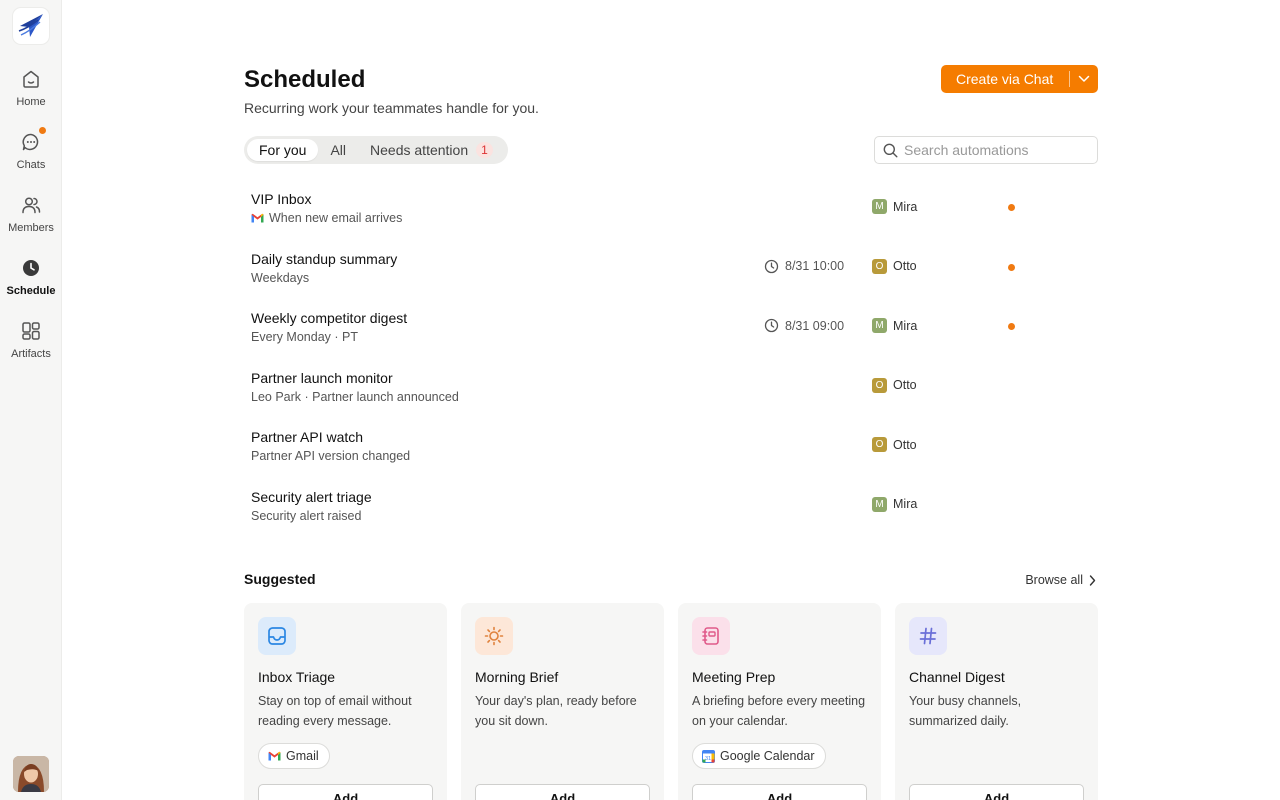 Image resolution: width=1280 pixels, height=800 pixels. I want to click on card-description: Your busy channels, summarized daily., so click(965, 711).